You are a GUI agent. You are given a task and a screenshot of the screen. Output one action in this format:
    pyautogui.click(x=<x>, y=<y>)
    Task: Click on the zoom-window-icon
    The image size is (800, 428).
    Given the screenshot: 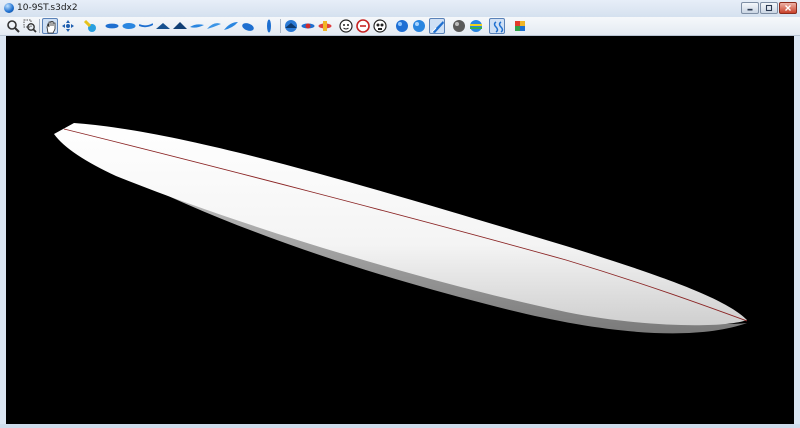 What is the action you would take?
    pyautogui.click(x=30, y=26)
    